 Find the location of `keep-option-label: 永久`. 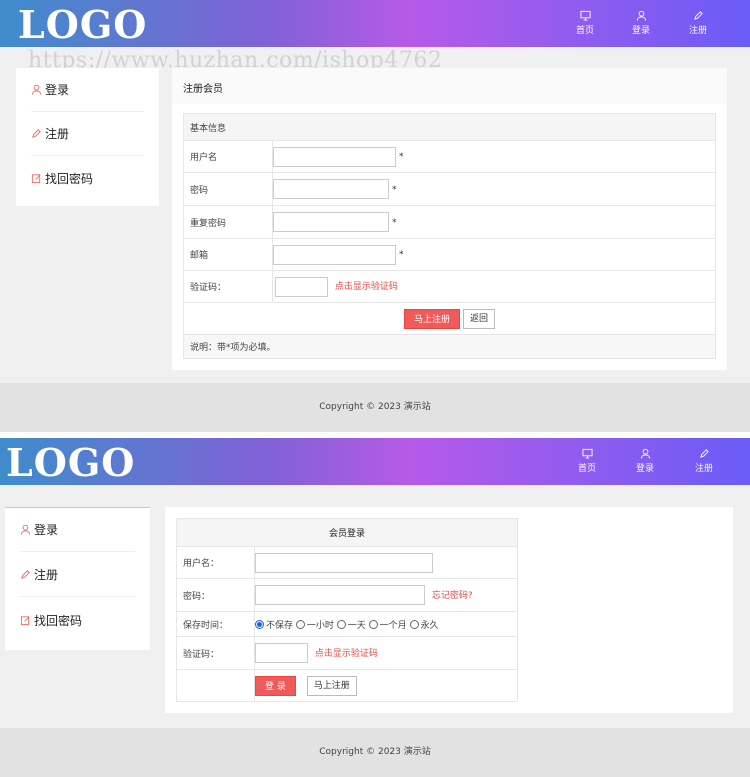

keep-option-label: 永久 is located at coordinates (429, 625).